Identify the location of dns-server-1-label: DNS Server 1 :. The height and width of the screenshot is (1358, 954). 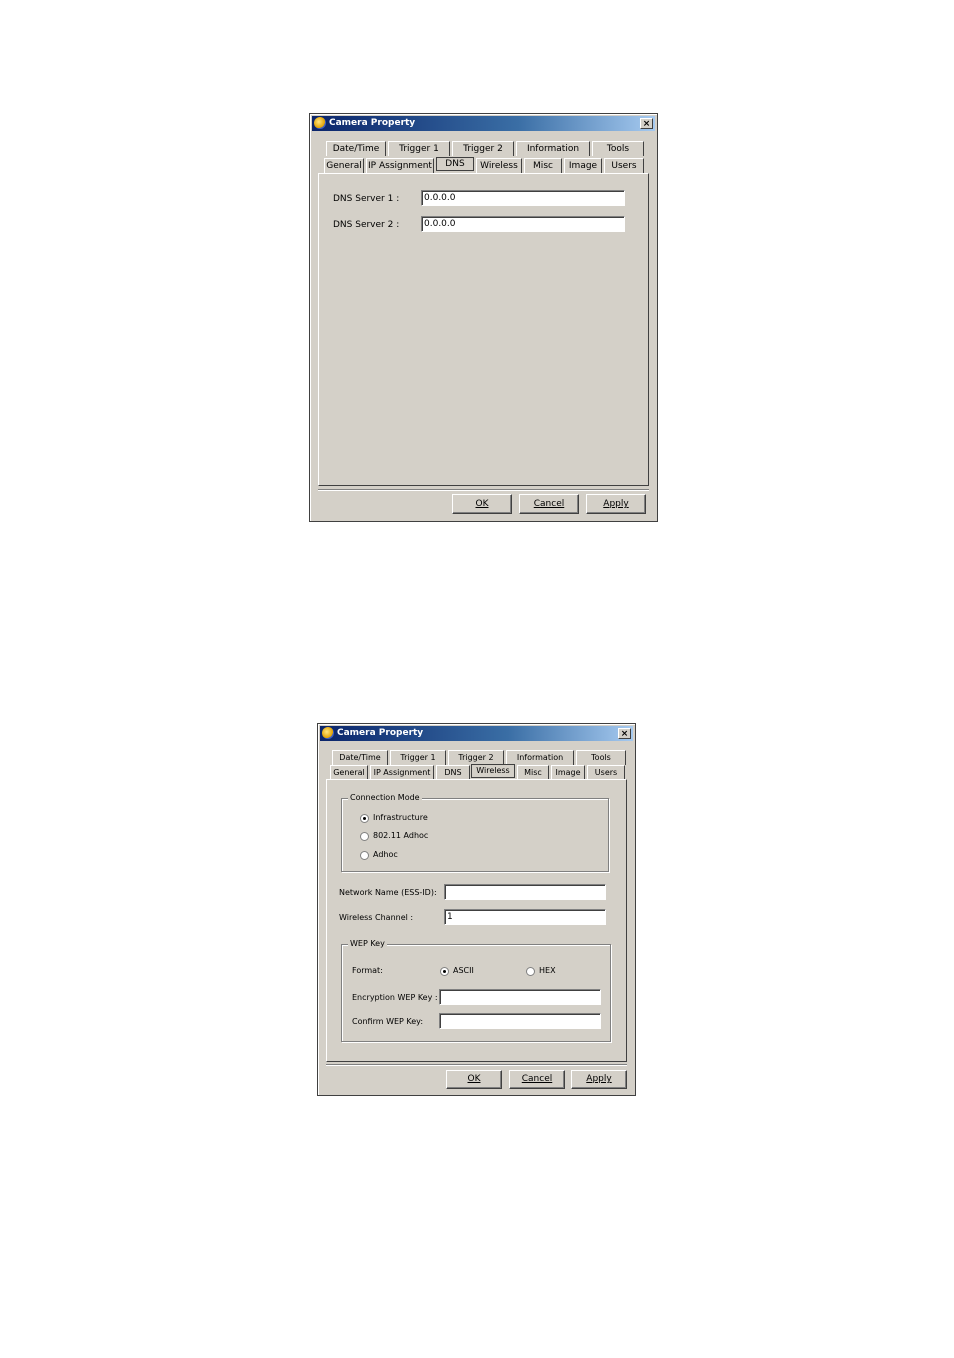
(366, 199).